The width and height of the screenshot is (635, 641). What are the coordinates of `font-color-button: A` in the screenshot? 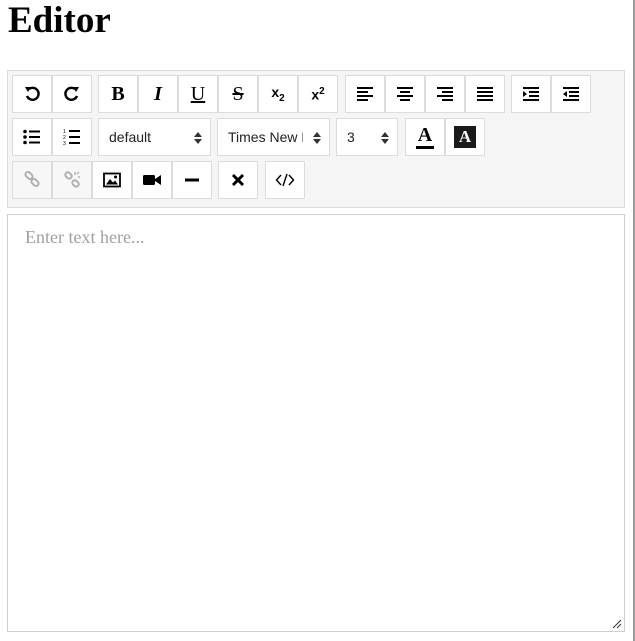 It's located at (425, 137).